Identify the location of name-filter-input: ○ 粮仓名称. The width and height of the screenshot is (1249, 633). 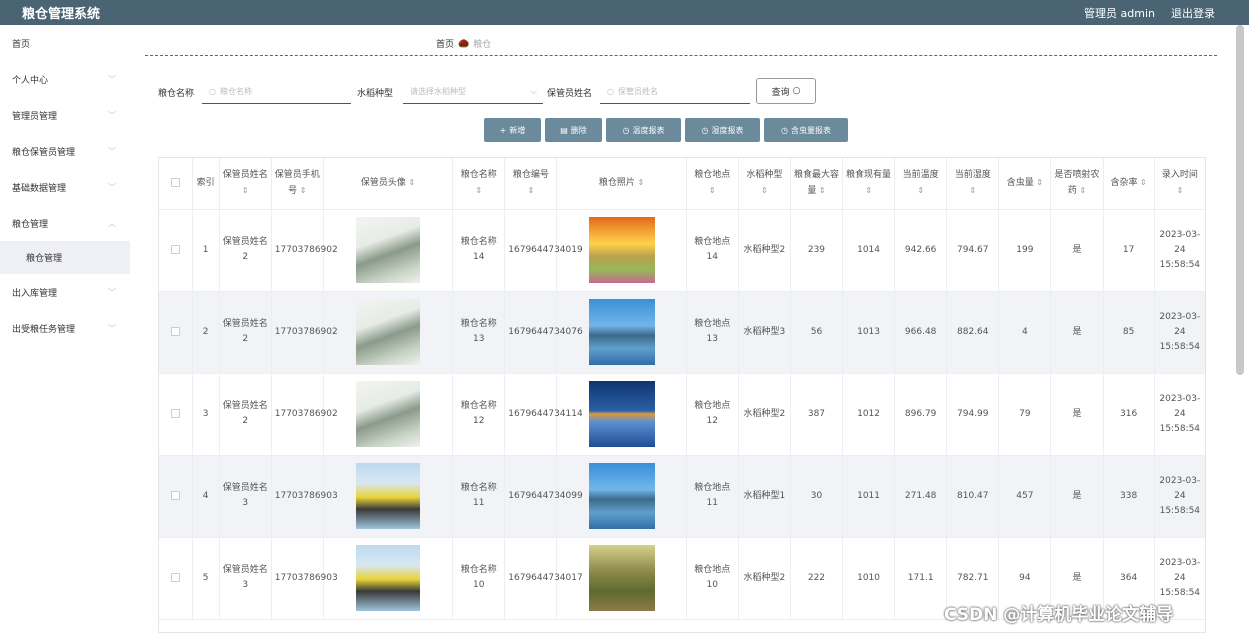
(276, 92).